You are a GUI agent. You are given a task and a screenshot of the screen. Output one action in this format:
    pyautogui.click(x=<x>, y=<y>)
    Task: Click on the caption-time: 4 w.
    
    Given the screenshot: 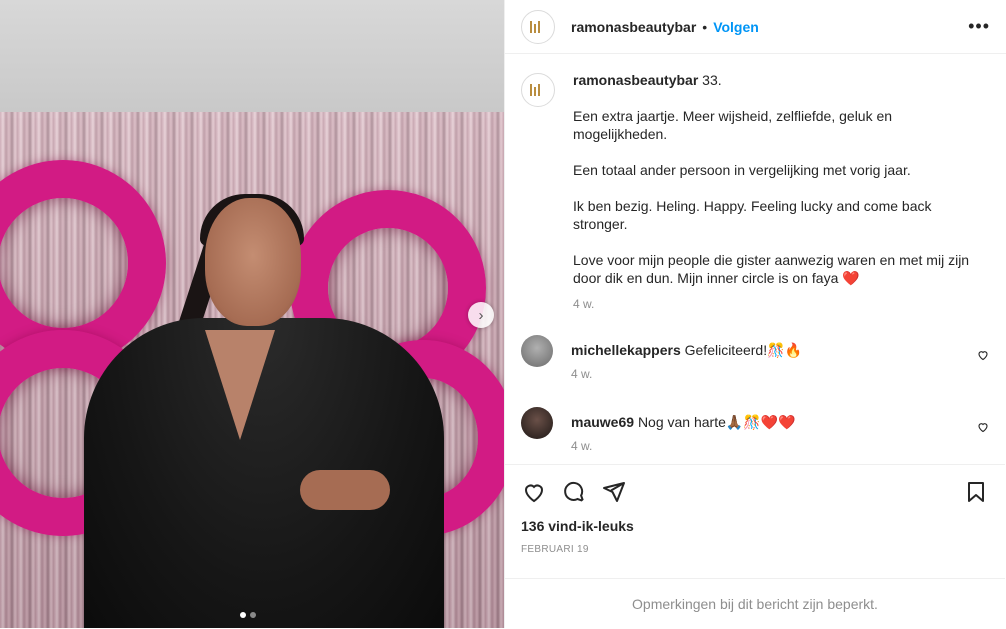 What is the action you would take?
    pyautogui.click(x=773, y=304)
    